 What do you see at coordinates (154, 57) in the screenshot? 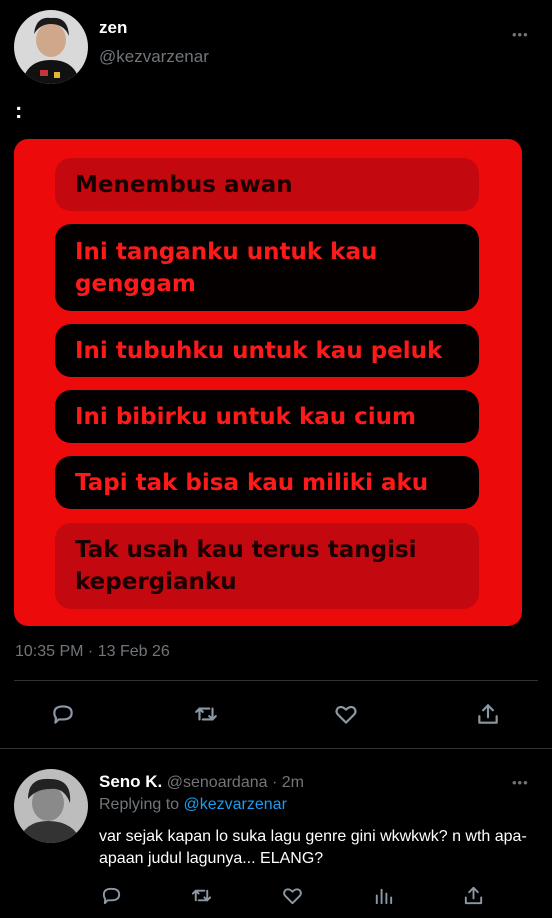
I see `handle: @kezvarzenar` at bounding box center [154, 57].